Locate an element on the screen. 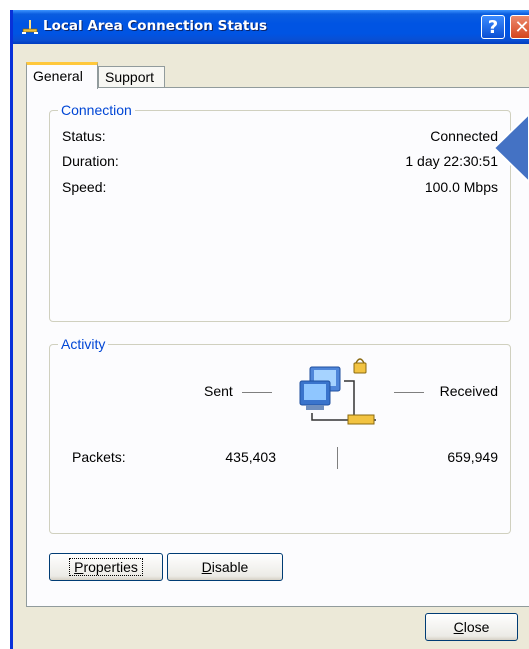 The image size is (529, 649). tab-support: Support is located at coordinates (131, 76).